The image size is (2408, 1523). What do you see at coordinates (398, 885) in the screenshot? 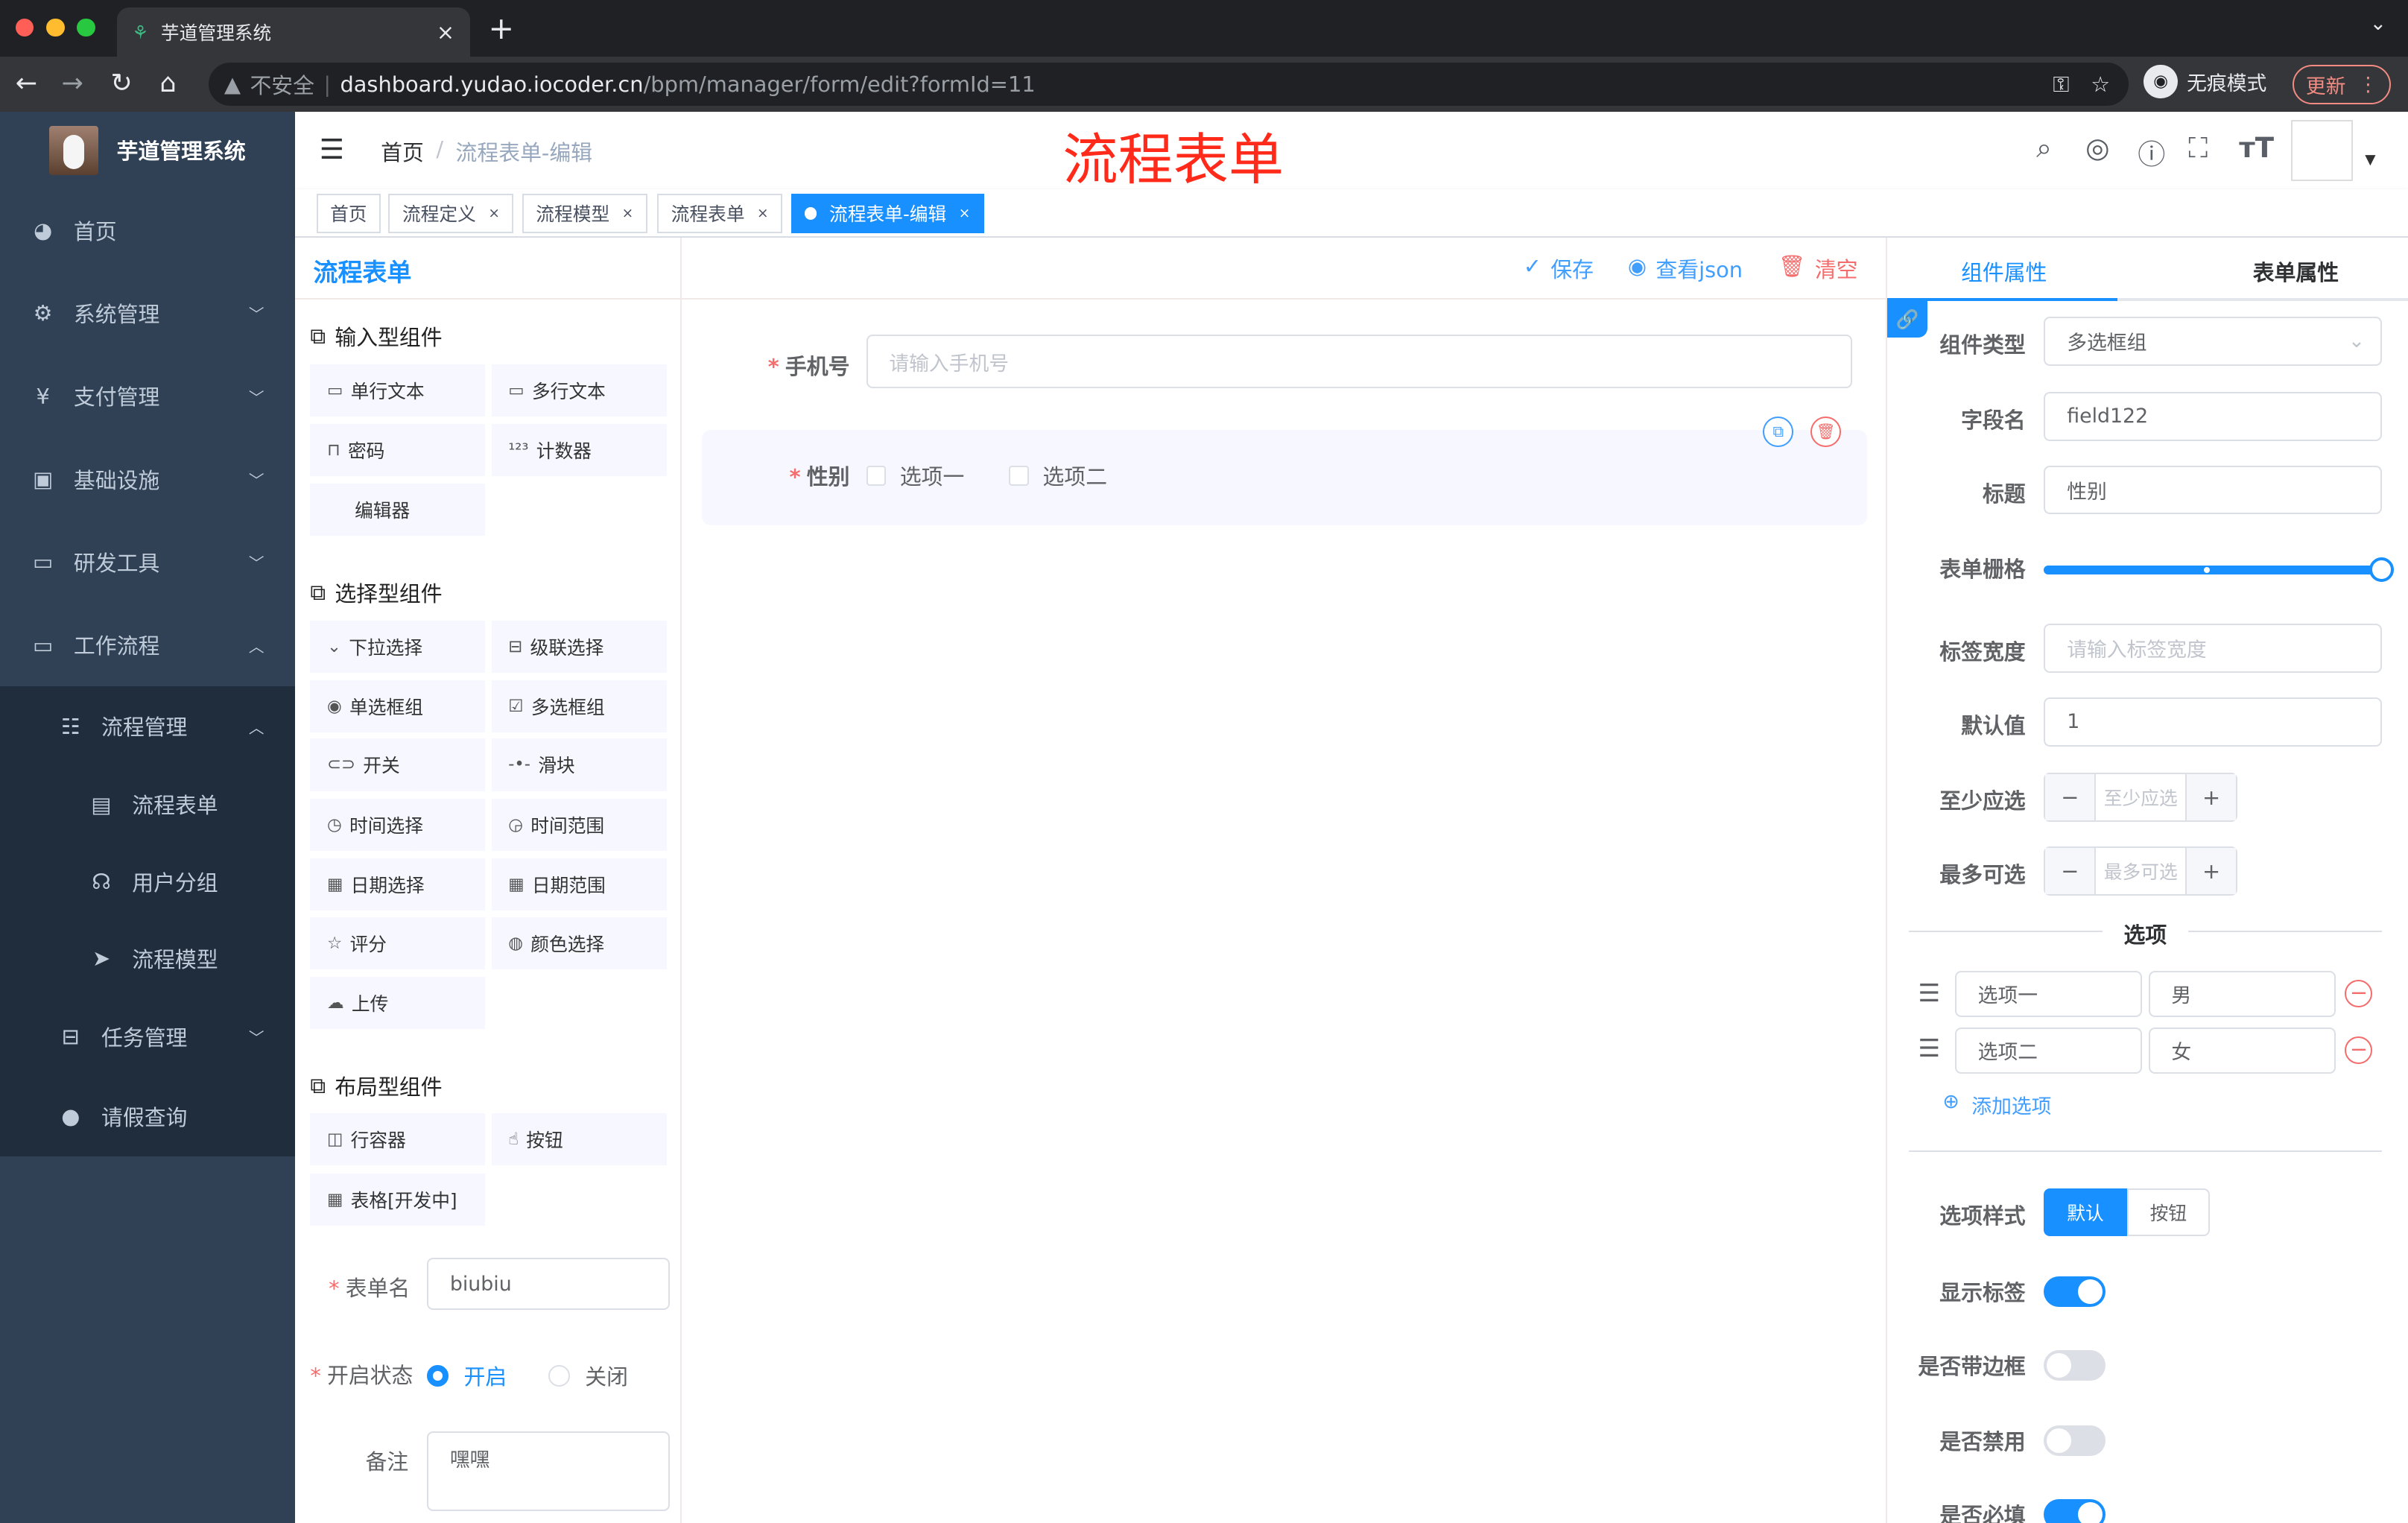
I see `comp-date: ▦ 日期选择` at bounding box center [398, 885].